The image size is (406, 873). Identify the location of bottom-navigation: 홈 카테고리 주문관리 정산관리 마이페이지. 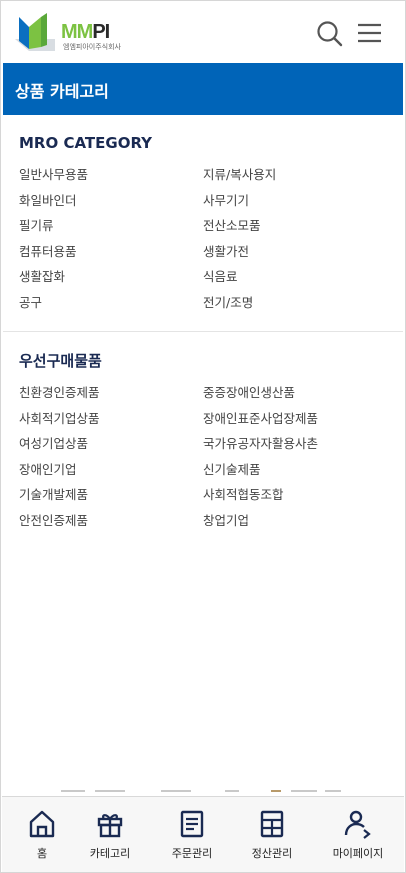
(203, 834).